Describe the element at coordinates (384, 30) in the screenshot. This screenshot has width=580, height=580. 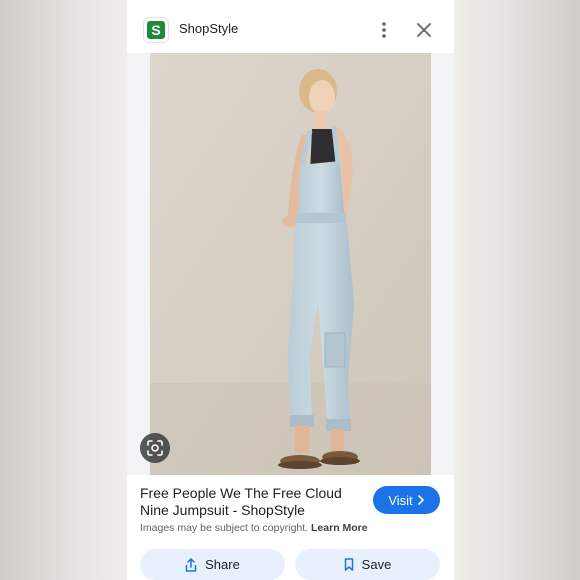
I see `more-vert-icon` at that location.